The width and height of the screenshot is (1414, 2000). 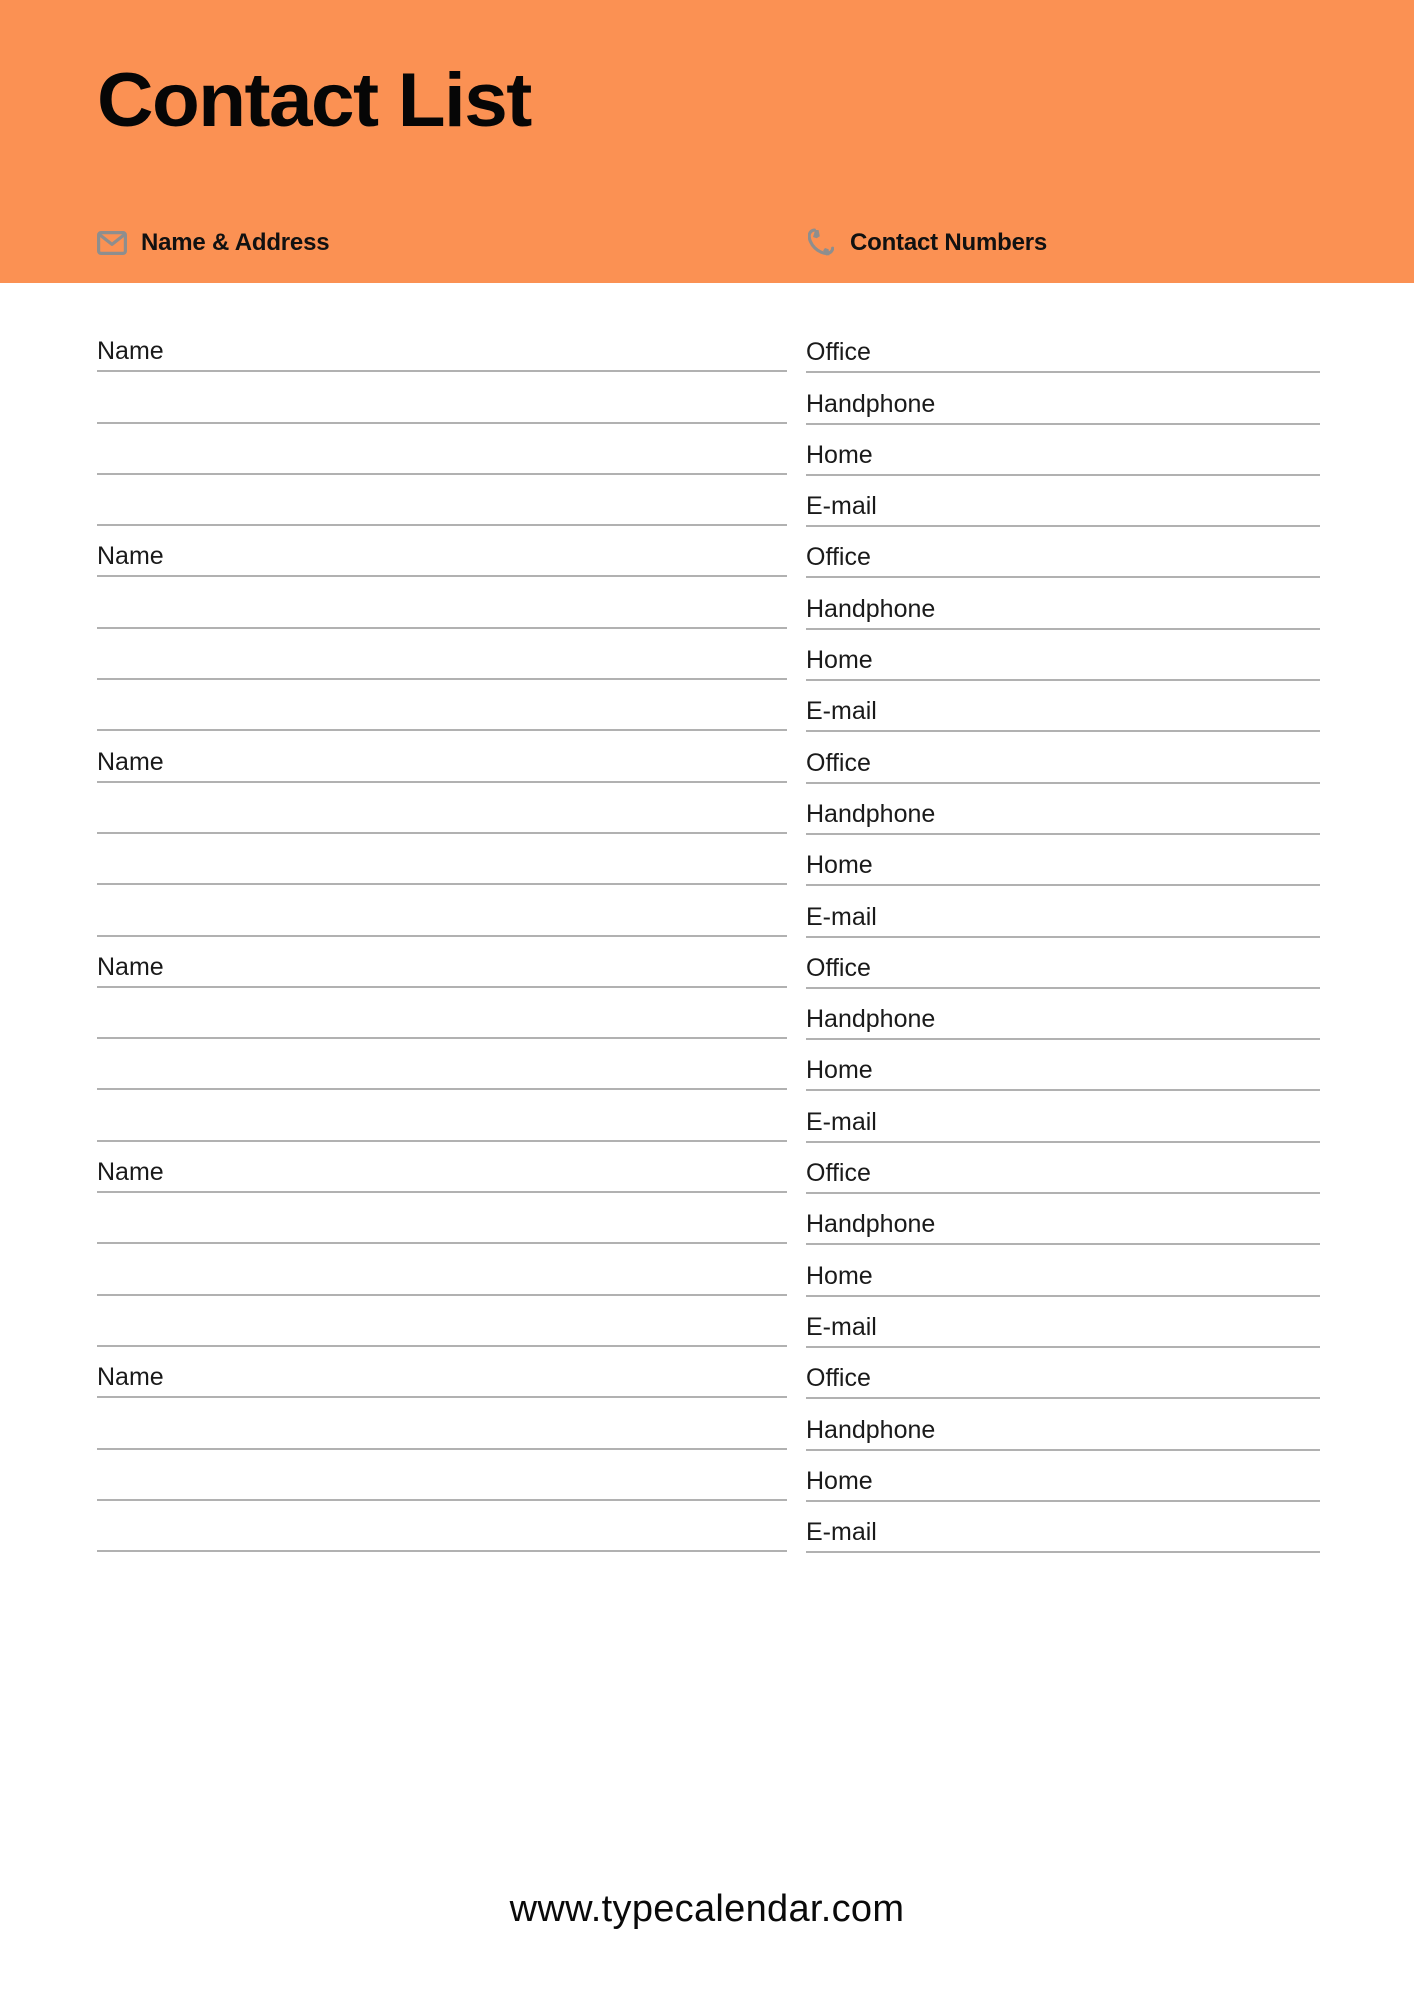 What do you see at coordinates (235, 242) in the screenshot?
I see `column-header-label: Name & Address` at bounding box center [235, 242].